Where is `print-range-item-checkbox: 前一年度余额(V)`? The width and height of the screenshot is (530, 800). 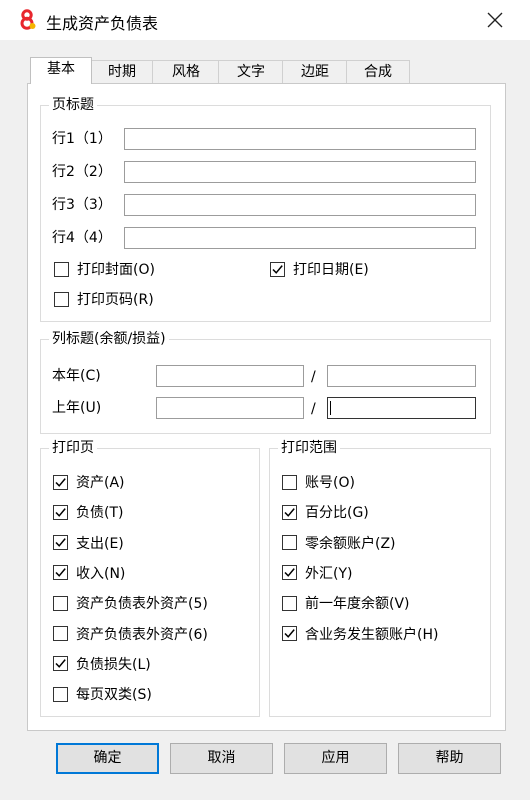
print-range-item-checkbox: 前一年度余额(V) is located at coordinates (346, 603).